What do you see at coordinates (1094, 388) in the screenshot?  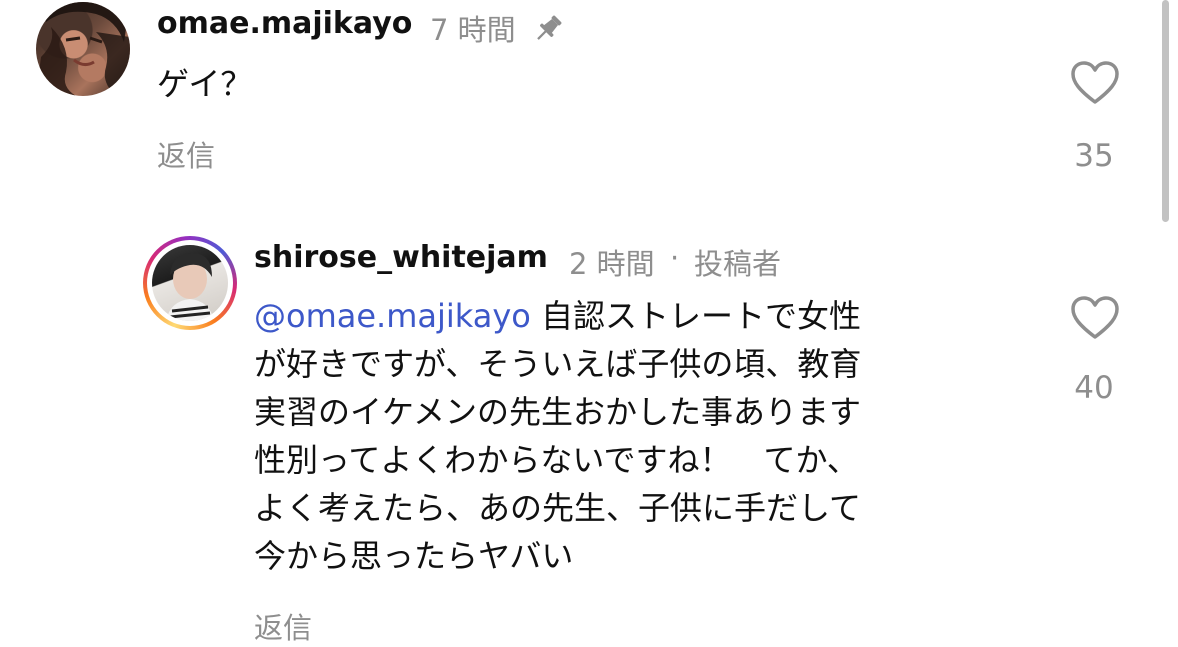 I see `like-count: 40` at bounding box center [1094, 388].